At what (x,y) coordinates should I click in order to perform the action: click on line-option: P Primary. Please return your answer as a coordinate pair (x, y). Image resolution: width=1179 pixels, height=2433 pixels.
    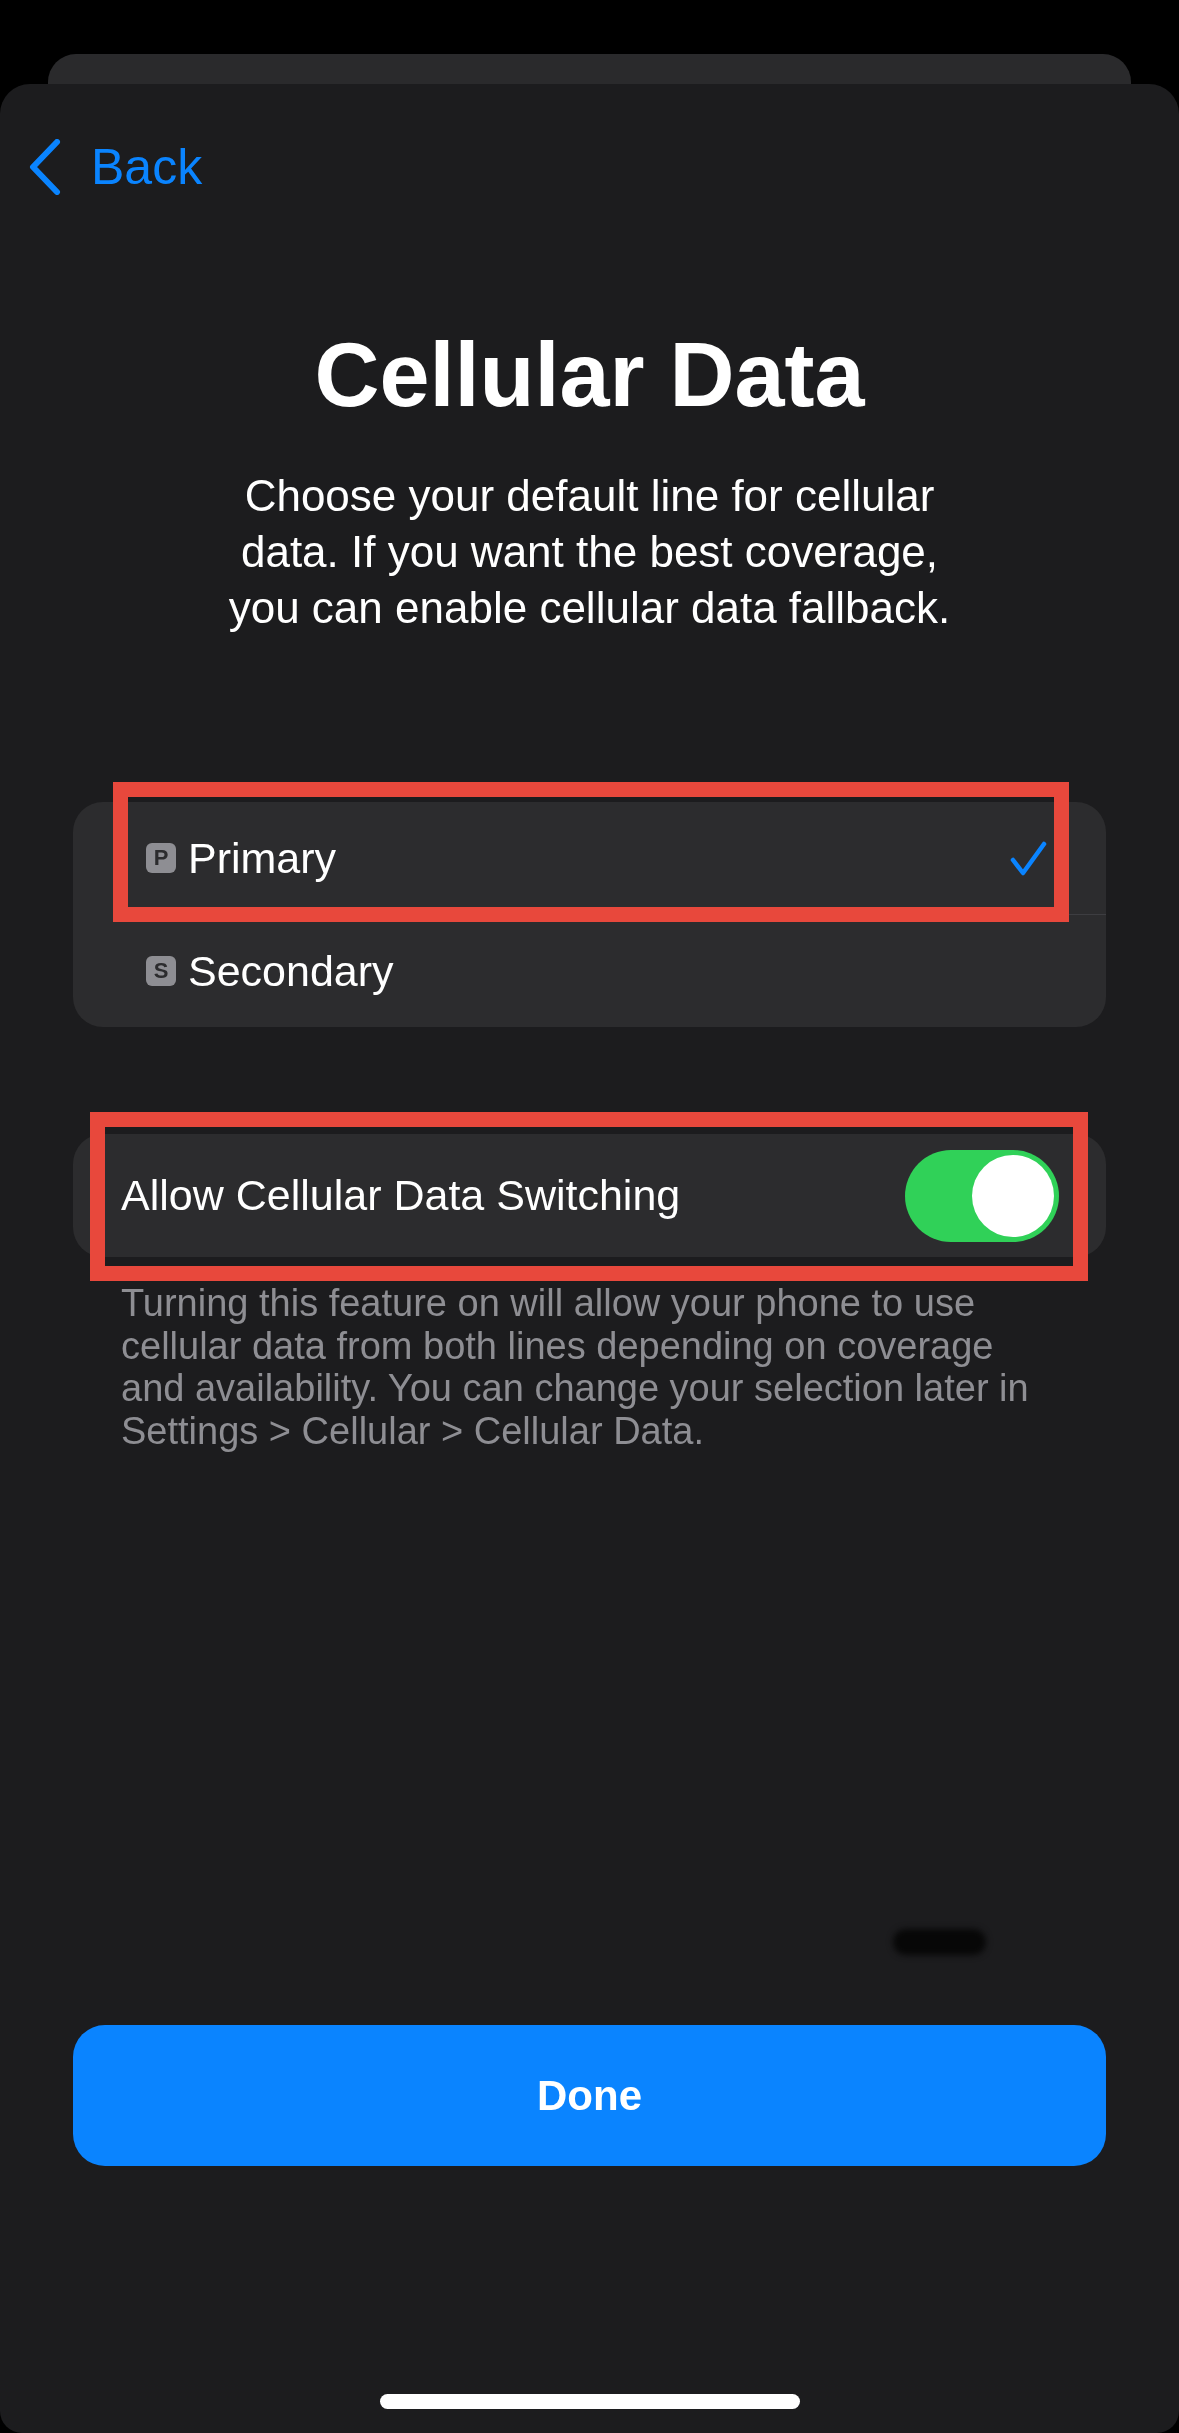
    Looking at the image, I should click on (589, 858).